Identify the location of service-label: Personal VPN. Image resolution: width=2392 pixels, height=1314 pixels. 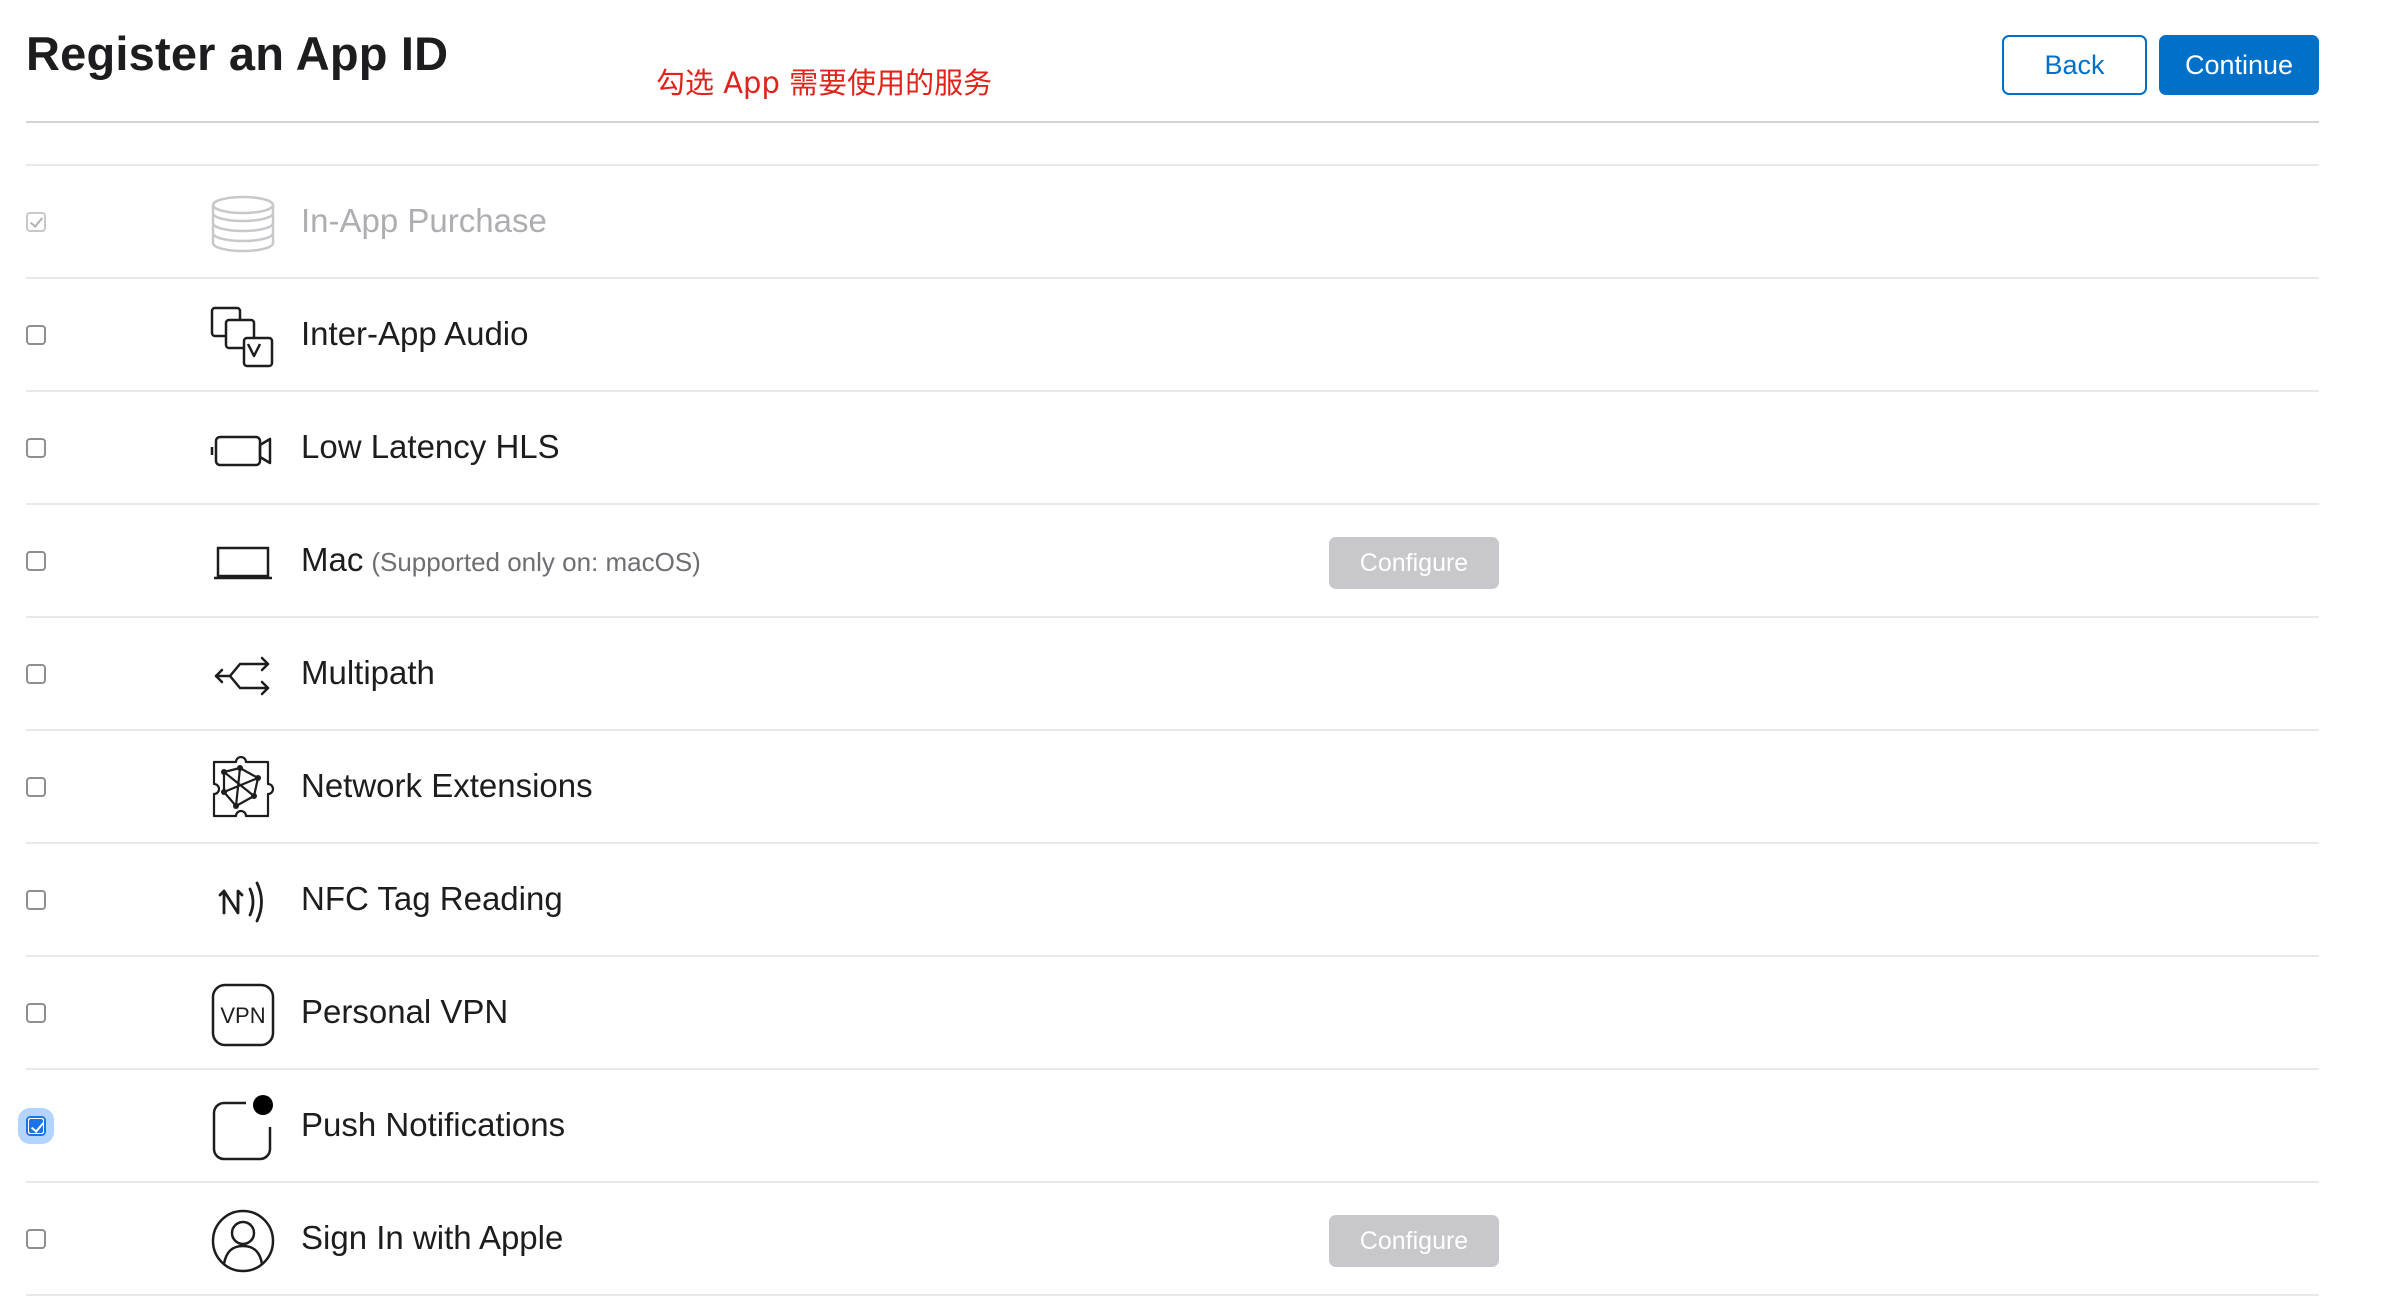
(405, 1011).